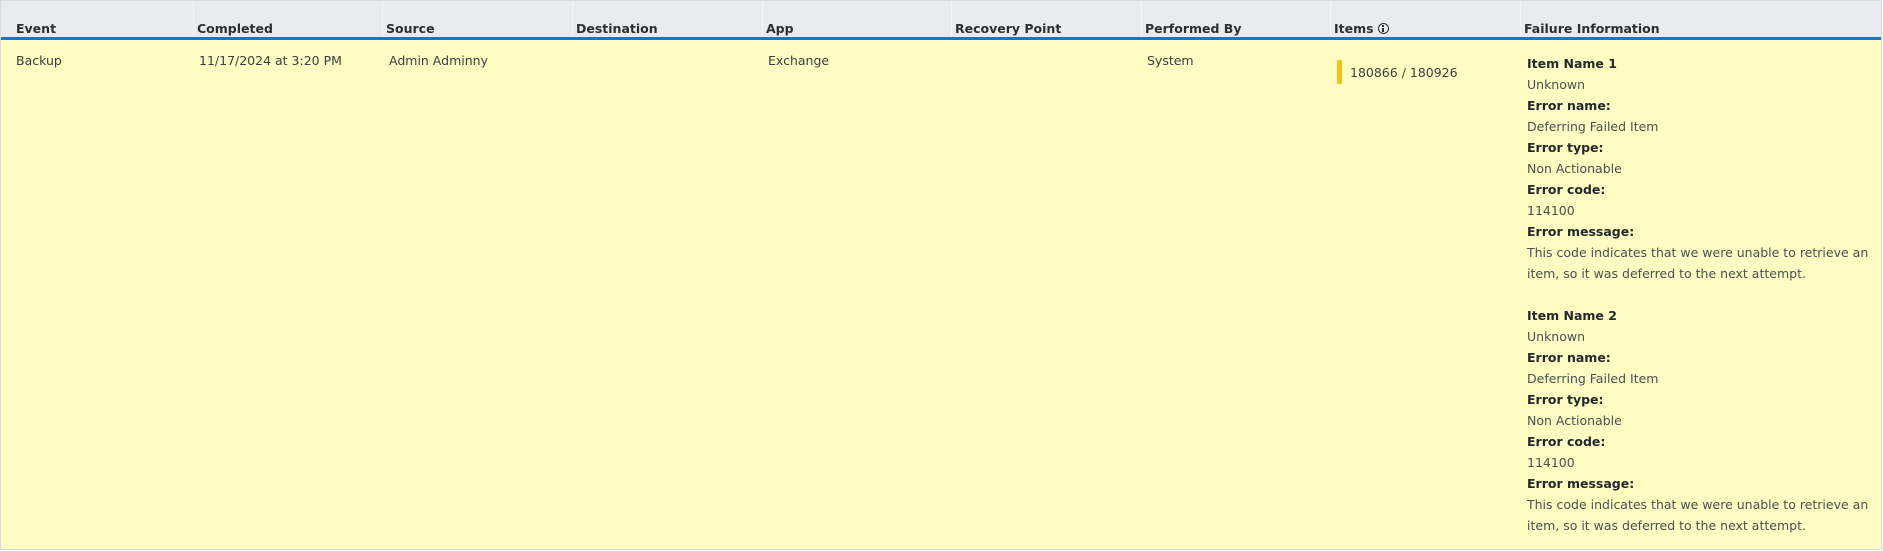 This screenshot has width=1883, height=551. What do you see at coordinates (799, 60) in the screenshot?
I see `app-cell: Exchange` at bounding box center [799, 60].